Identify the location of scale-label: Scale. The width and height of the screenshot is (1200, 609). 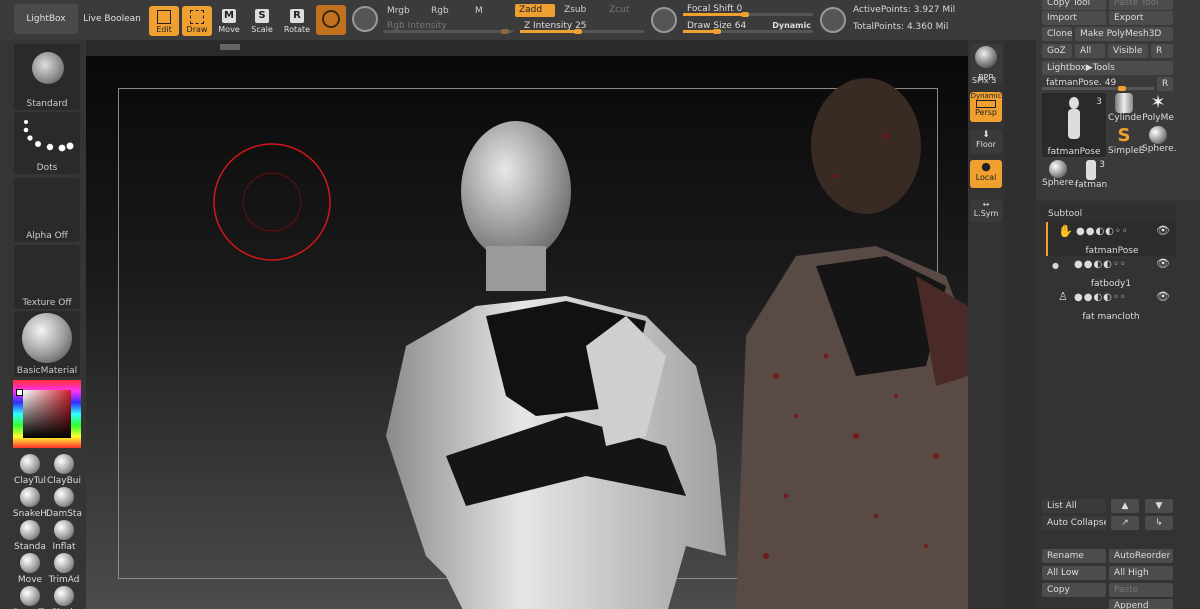
(262, 29).